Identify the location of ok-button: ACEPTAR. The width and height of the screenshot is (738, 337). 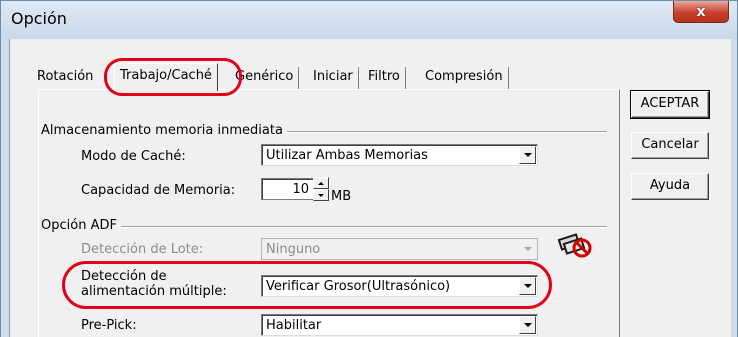
(670, 104).